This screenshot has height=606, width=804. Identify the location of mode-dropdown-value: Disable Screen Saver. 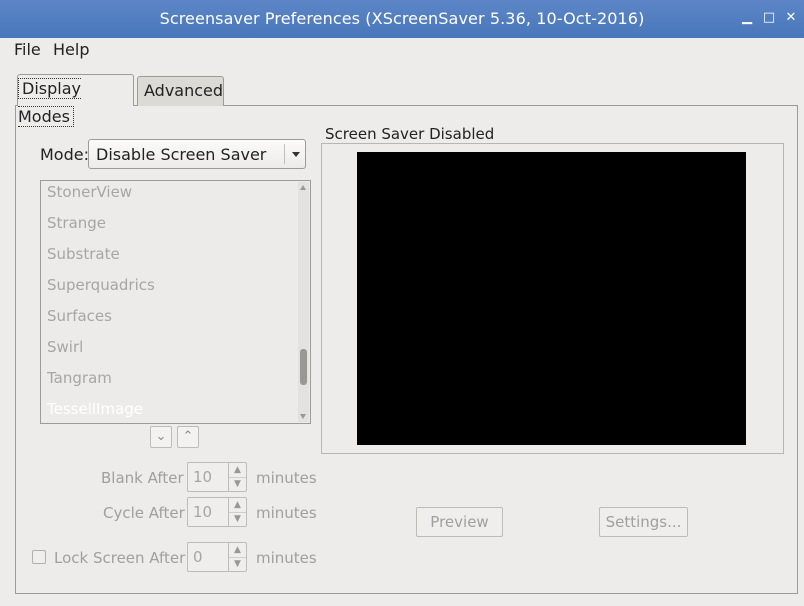
(181, 154).